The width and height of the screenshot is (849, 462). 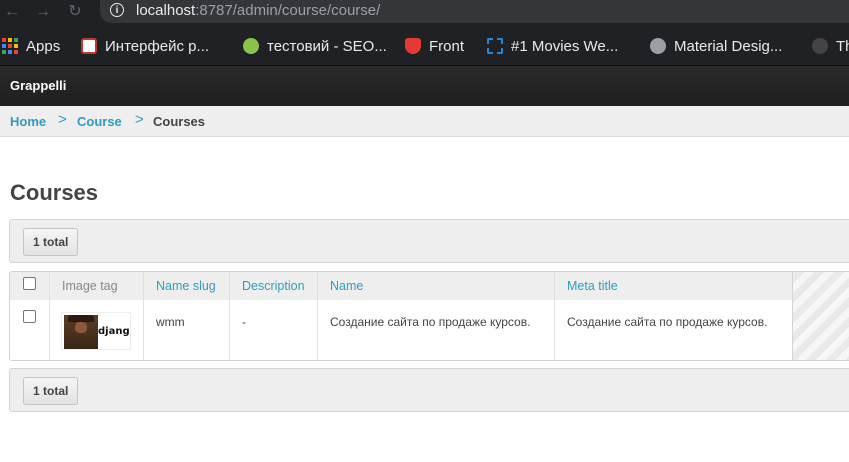 I want to click on bookmark-label: Th, so click(x=842, y=46).